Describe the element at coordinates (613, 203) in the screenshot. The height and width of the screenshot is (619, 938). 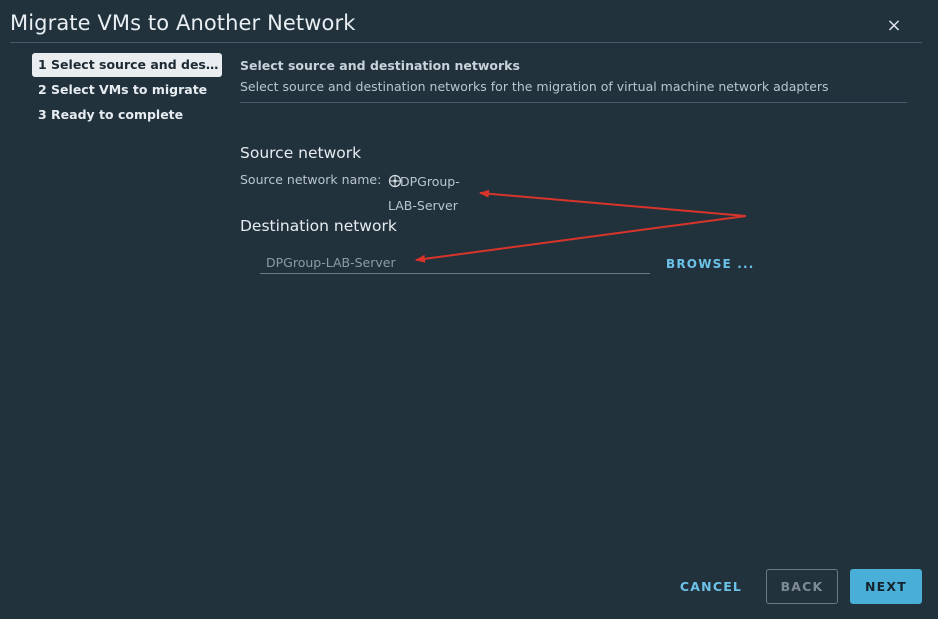
I see `annotation-arrow-source` at that location.